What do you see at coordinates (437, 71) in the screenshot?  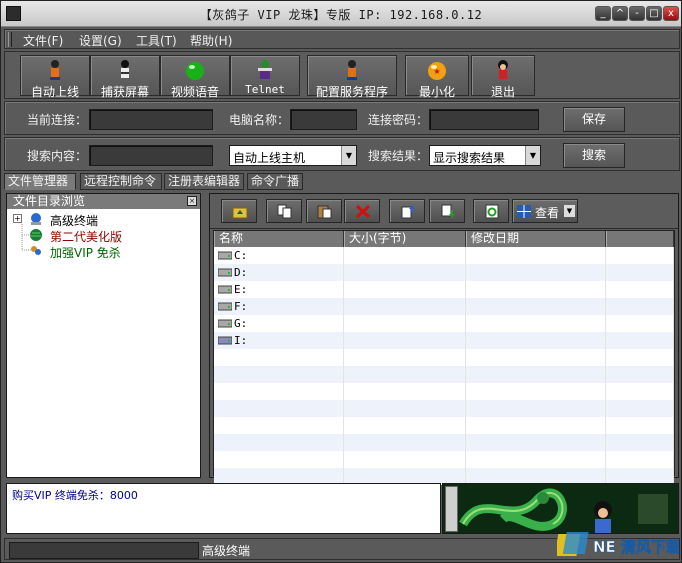 I see `dragon-ball-icon: ★` at bounding box center [437, 71].